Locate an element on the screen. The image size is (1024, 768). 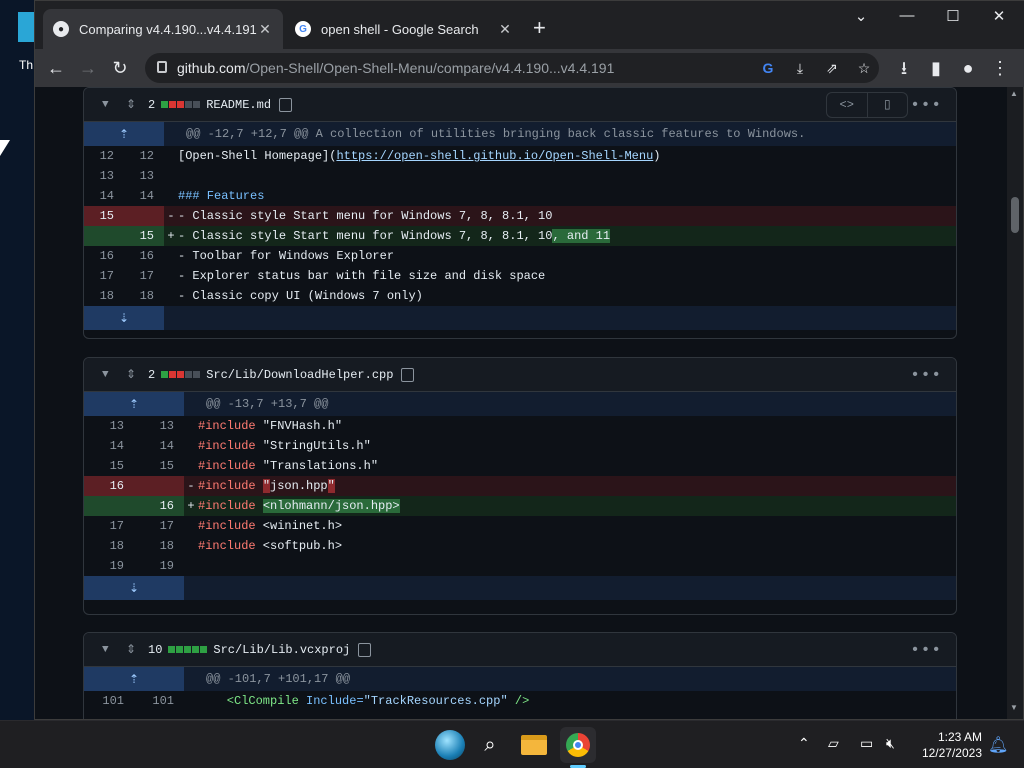
diff-line: 13 13 #include "FNVHash.h" is located at coordinates (226, 426).